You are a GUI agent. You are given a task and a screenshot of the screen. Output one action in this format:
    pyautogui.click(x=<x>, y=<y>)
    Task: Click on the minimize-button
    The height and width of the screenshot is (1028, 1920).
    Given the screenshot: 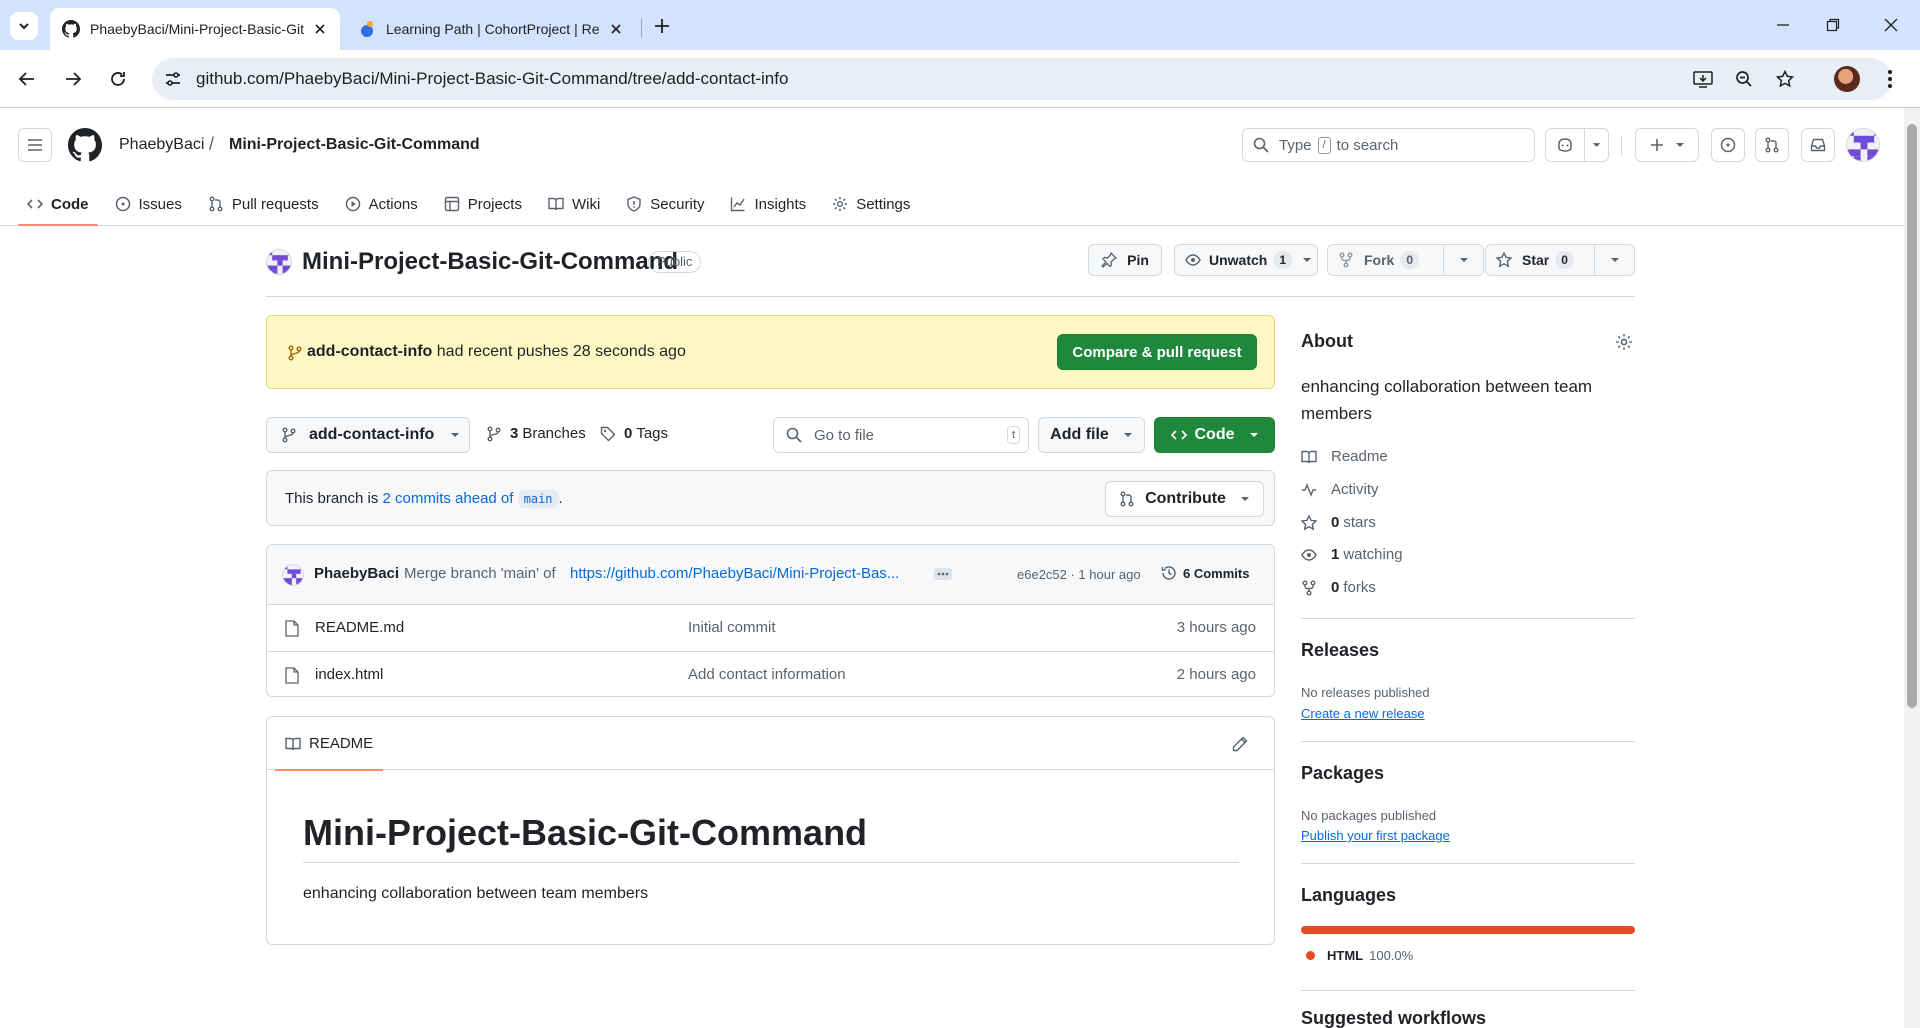 What is the action you would take?
    pyautogui.click(x=1783, y=25)
    